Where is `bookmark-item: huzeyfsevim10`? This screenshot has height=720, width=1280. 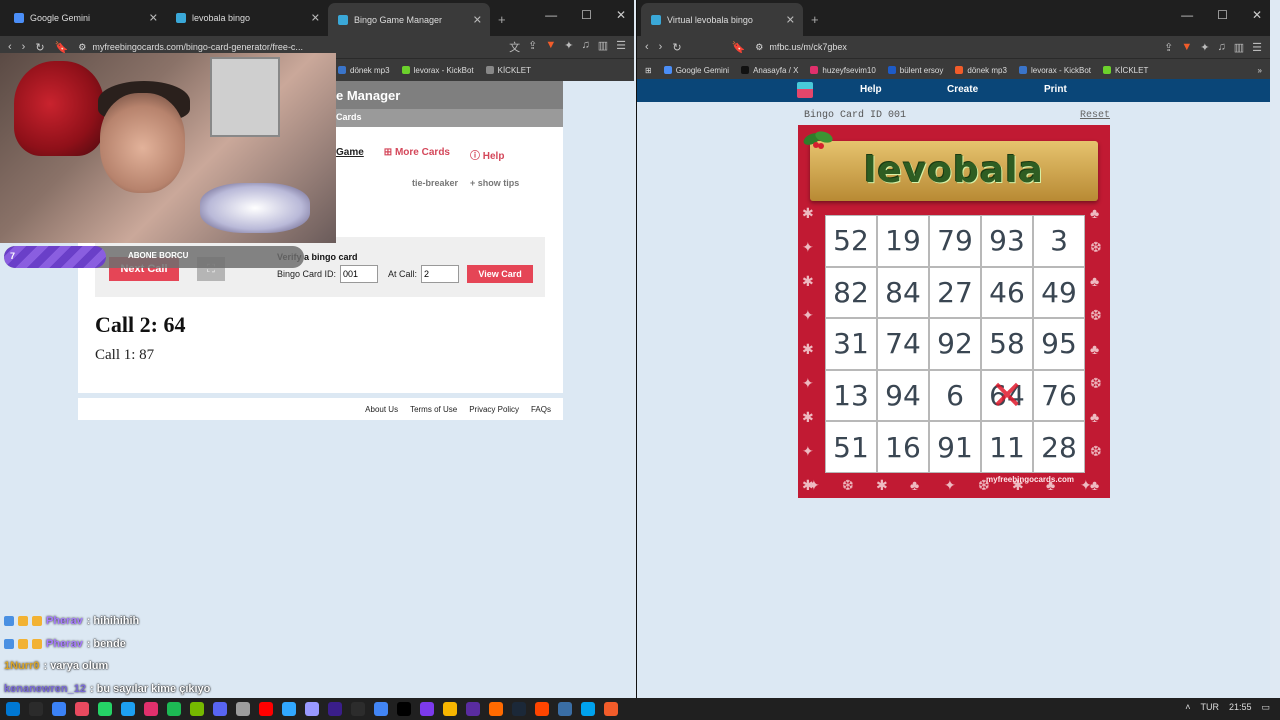 bookmark-item: huzeyfsevim10 is located at coordinates (843, 70).